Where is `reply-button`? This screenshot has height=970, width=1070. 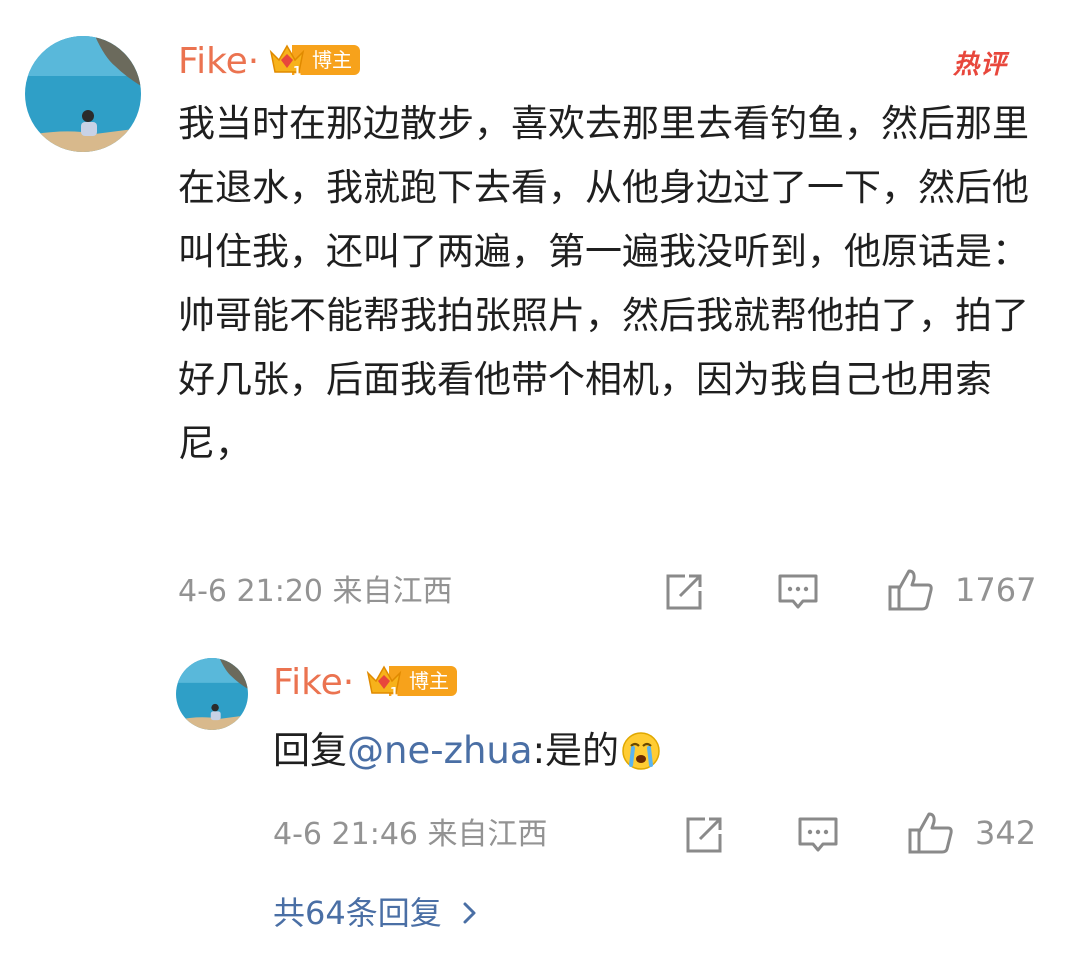
reply-button is located at coordinates (798, 592).